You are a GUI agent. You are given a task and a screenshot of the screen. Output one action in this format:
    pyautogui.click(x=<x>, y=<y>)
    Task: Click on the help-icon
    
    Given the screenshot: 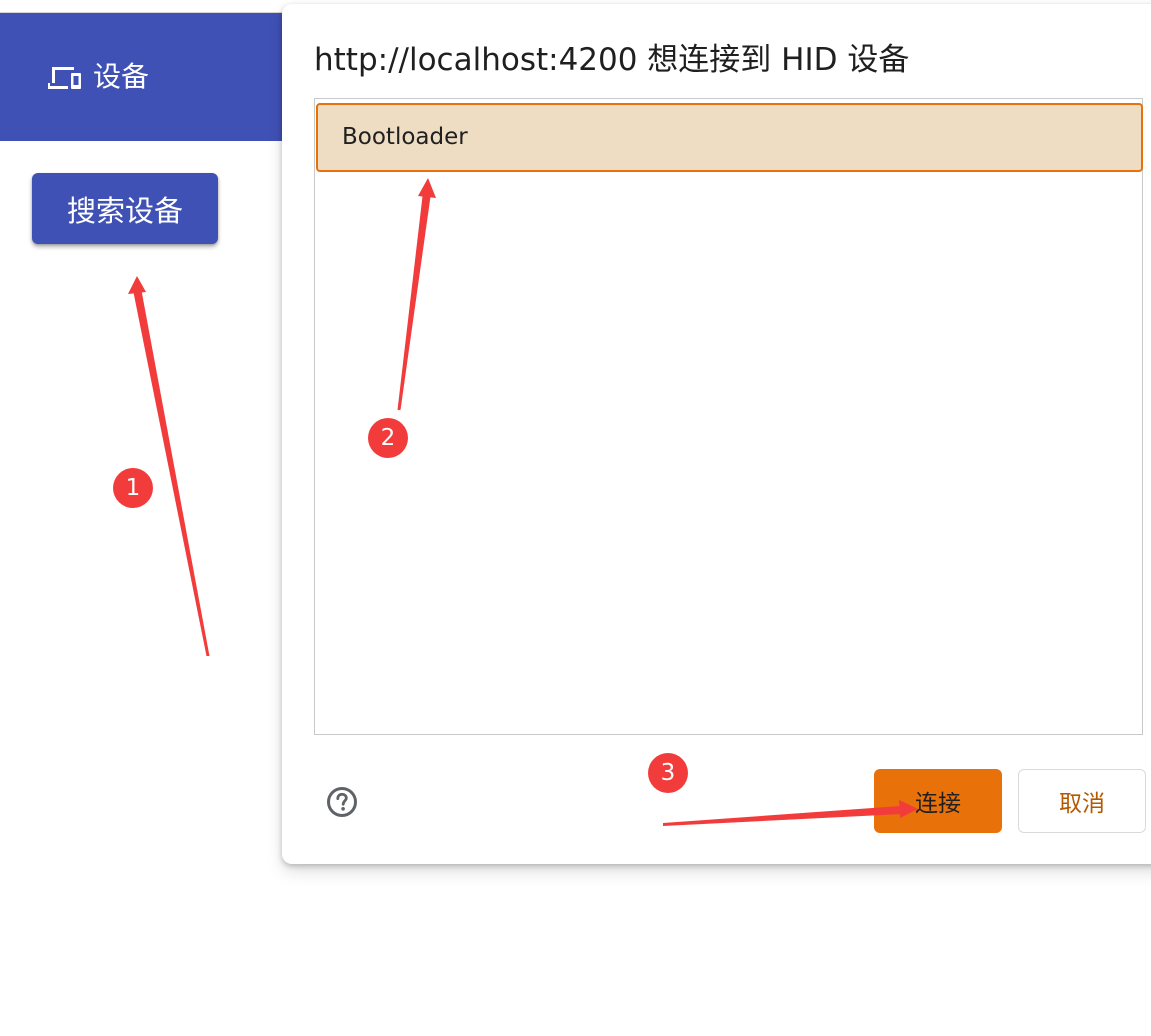 What is the action you would take?
    pyautogui.click(x=342, y=802)
    